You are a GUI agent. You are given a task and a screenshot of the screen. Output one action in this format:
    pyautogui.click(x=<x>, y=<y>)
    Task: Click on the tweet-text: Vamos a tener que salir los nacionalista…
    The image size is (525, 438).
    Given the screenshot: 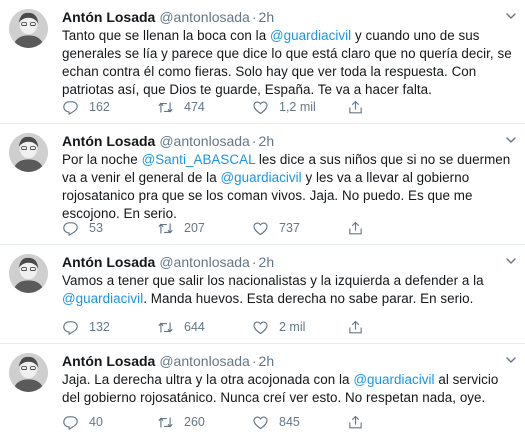 What is the action you would take?
    pyautogui.click(x=288, y=290)
    